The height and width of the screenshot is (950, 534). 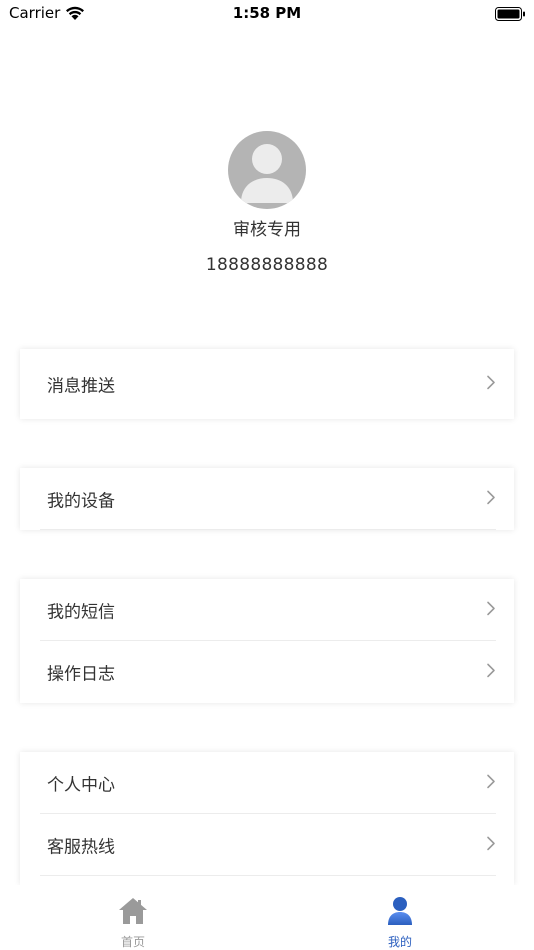 I want to click on menu-card-notifications: 消息推送, so click(x=267, y=384).